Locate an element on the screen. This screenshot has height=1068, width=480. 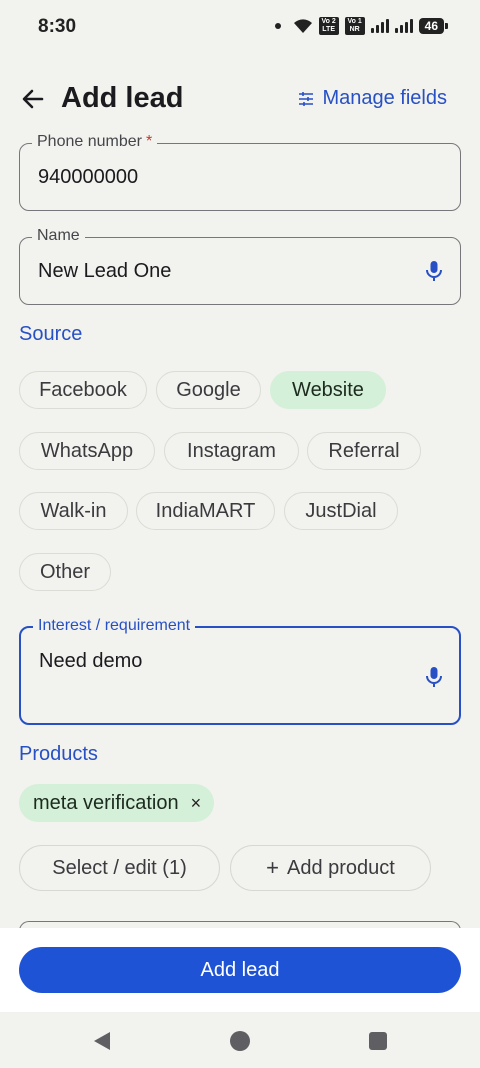
select-edit-products-button: Select / edit (1) is located at coordinates (119, 868).